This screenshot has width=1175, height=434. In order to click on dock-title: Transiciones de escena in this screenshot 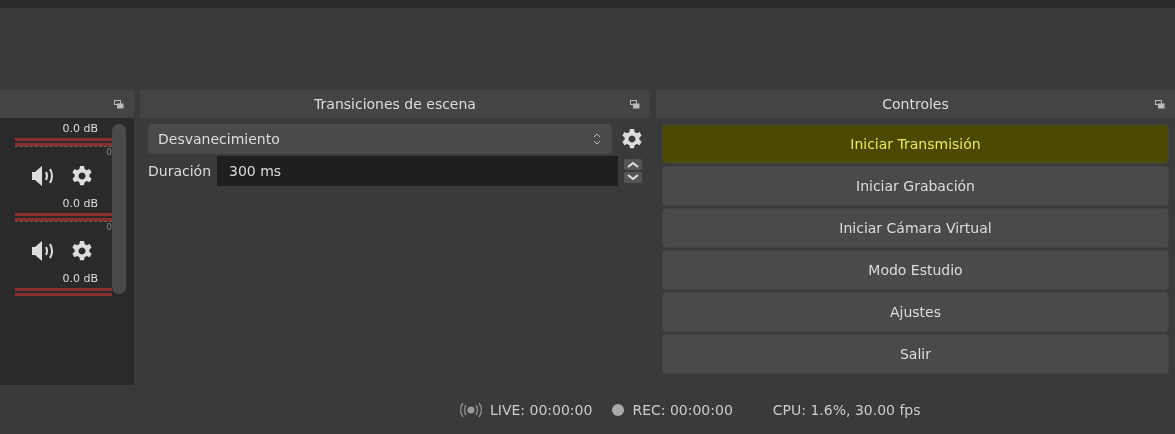, I will do `click(395, 104)`.